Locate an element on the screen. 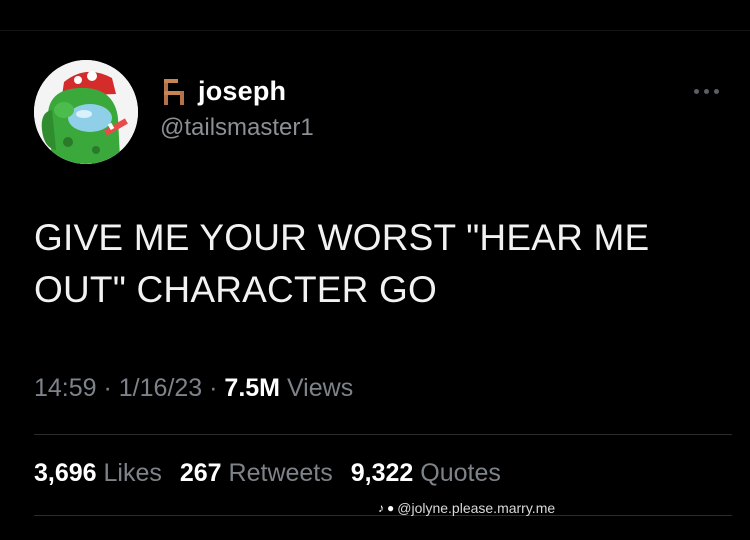  author-name-row: joseph is located at coordinates (223, 91).